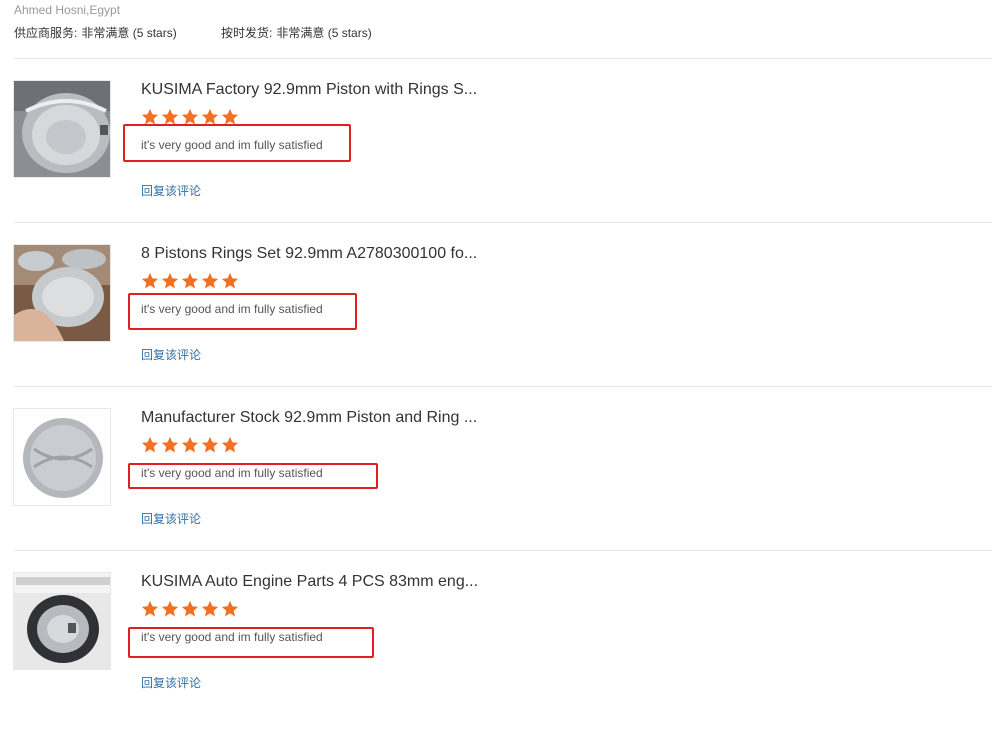 Image resolution: width=992 pixels, height=732 pixels. What do you see at coordinates (105, 33) in the screenshot?
I see `supplier-service-value: 非常满意` at bounding box center [105, 33].